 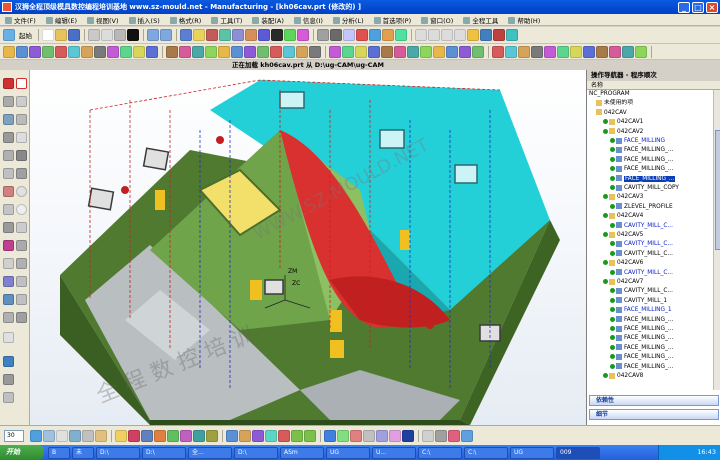 I want to click on menu-item: 首选项(P), so click(x=393, y=20).